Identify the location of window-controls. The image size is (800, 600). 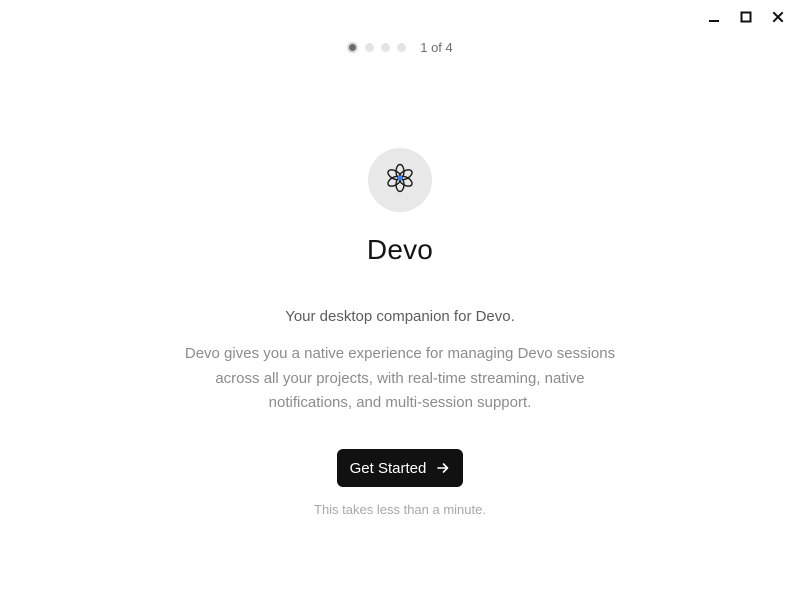
(746, 17).